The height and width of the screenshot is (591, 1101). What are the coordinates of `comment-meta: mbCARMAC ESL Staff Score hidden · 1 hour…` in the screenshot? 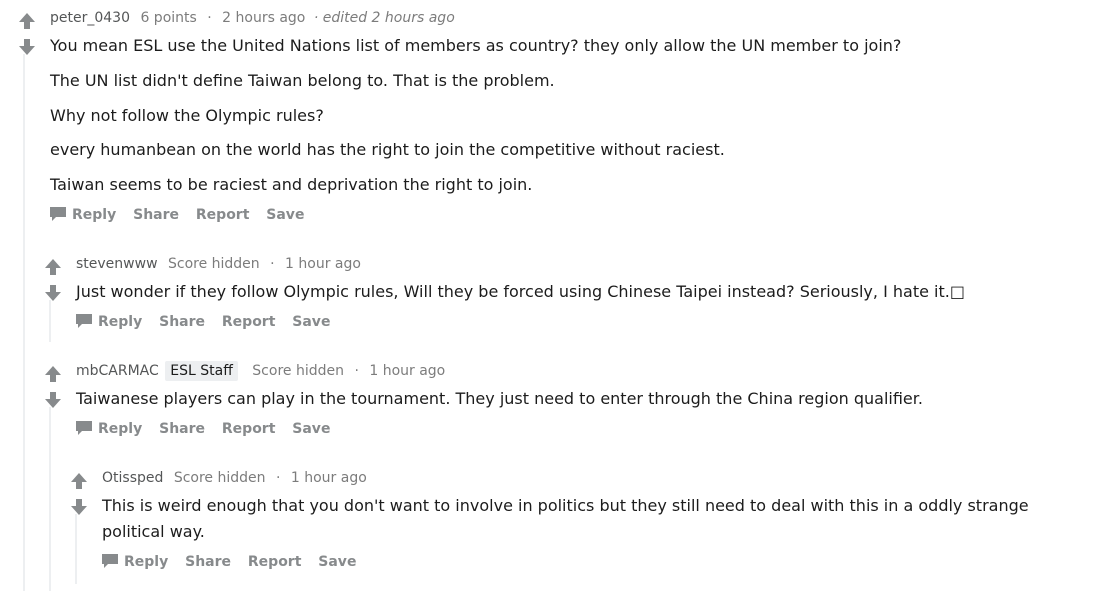 It's located at (260, 371).